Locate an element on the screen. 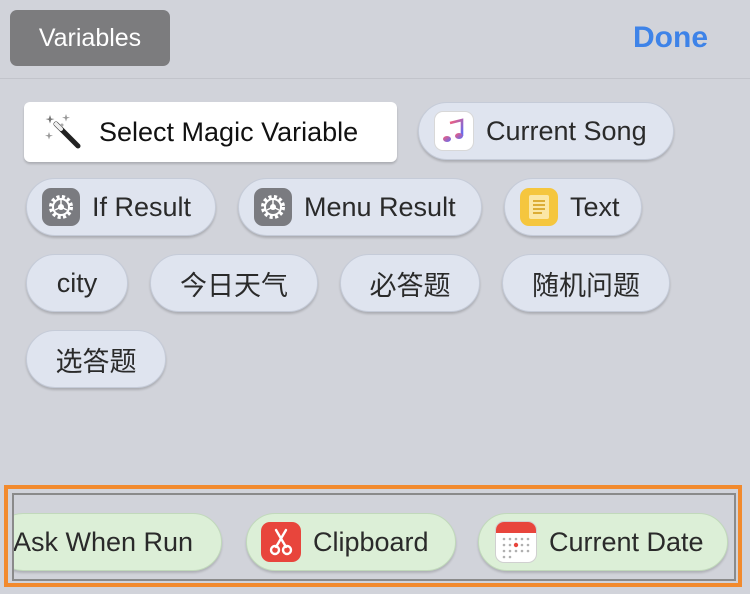 This screenshot has height=594, width=750. chip-label: Current Song is located at coordinates (566, 130).